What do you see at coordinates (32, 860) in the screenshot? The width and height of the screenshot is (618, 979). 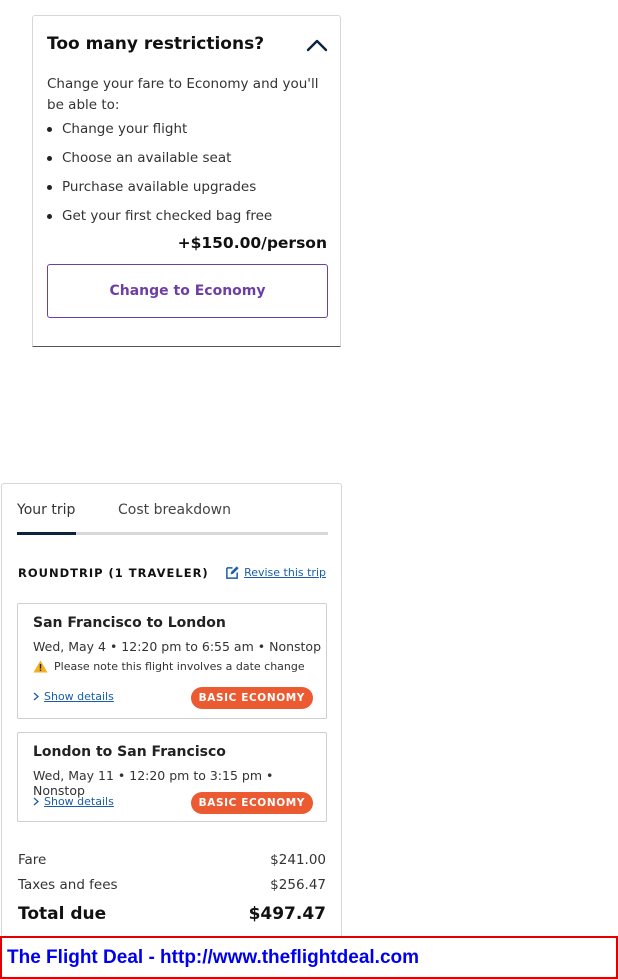 I see `fare-label: Fare` at bounding box center [32, 860].